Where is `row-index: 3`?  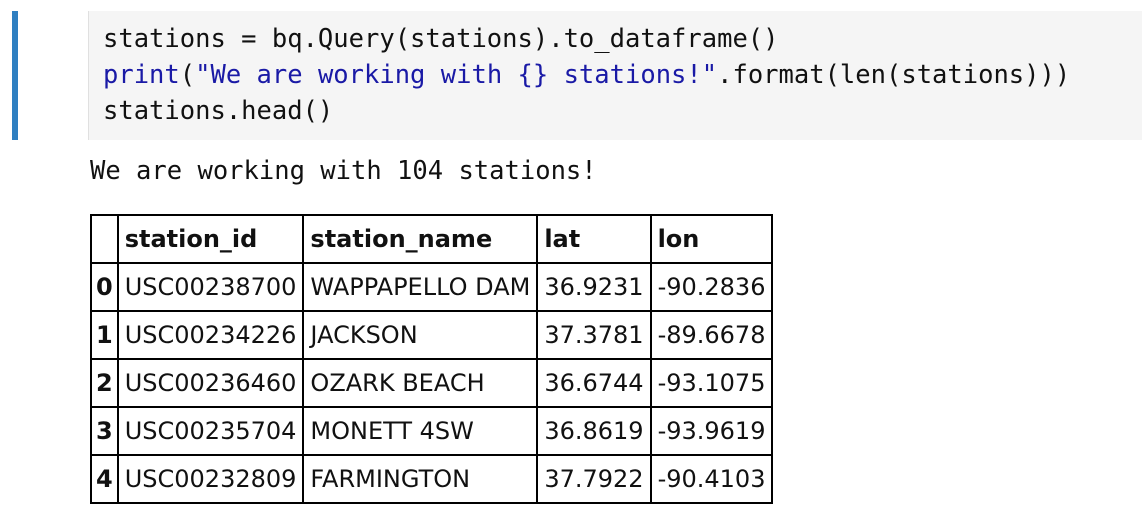
row-index: 3 is located at coordinates (104, 431).